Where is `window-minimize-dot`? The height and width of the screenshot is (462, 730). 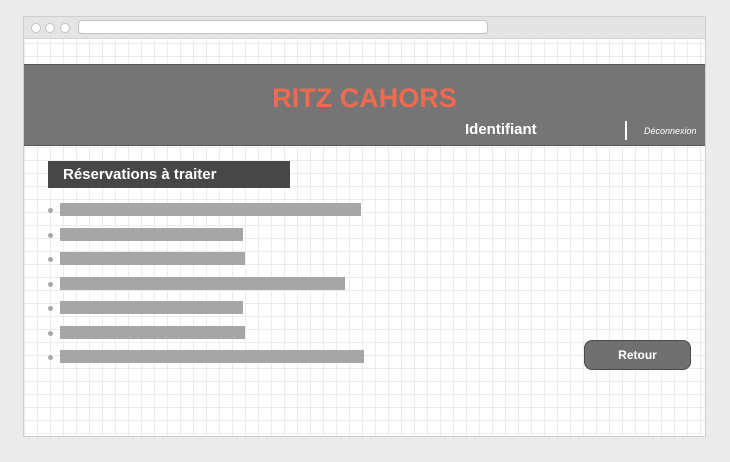 window-minimize-dot is located at coordinates (50, 28).